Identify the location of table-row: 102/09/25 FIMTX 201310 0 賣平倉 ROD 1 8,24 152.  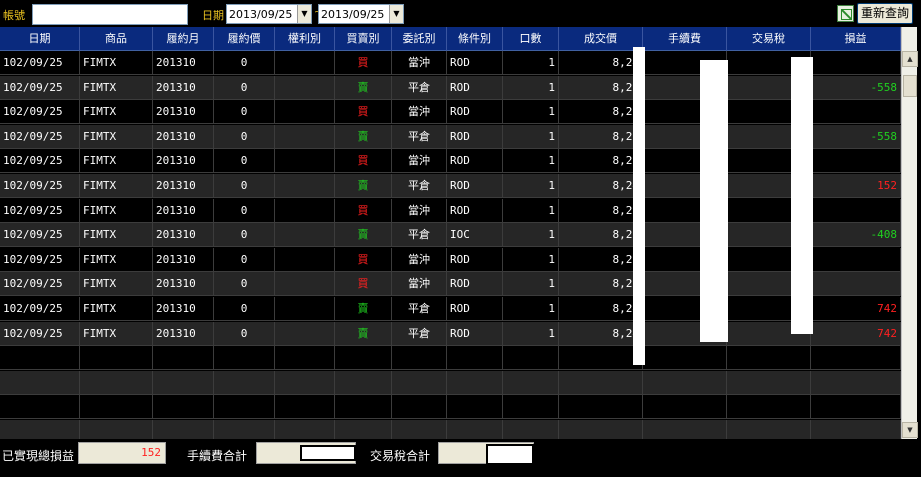
(450, 186).